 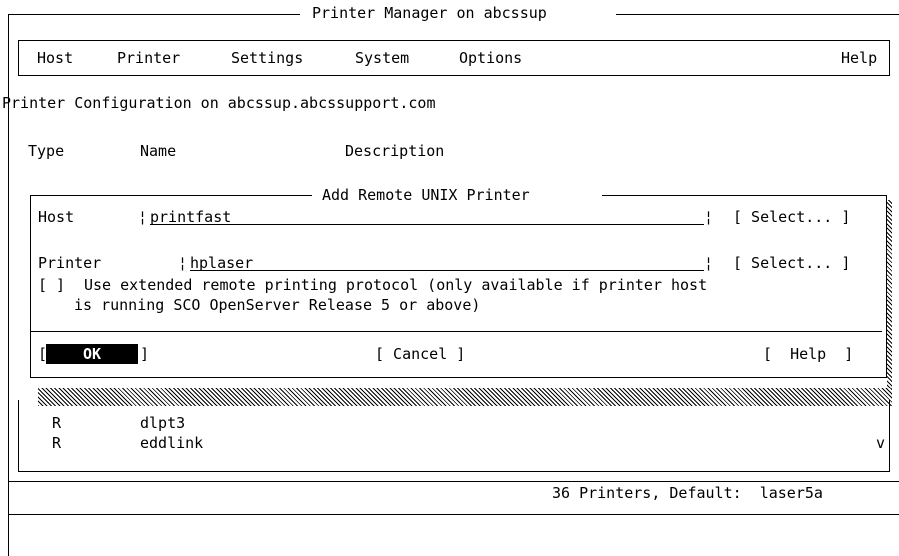 What do you see at coordinates (56, 217) in the screenshot?
I see `host-label: Host` at bounding box center [56, 217].